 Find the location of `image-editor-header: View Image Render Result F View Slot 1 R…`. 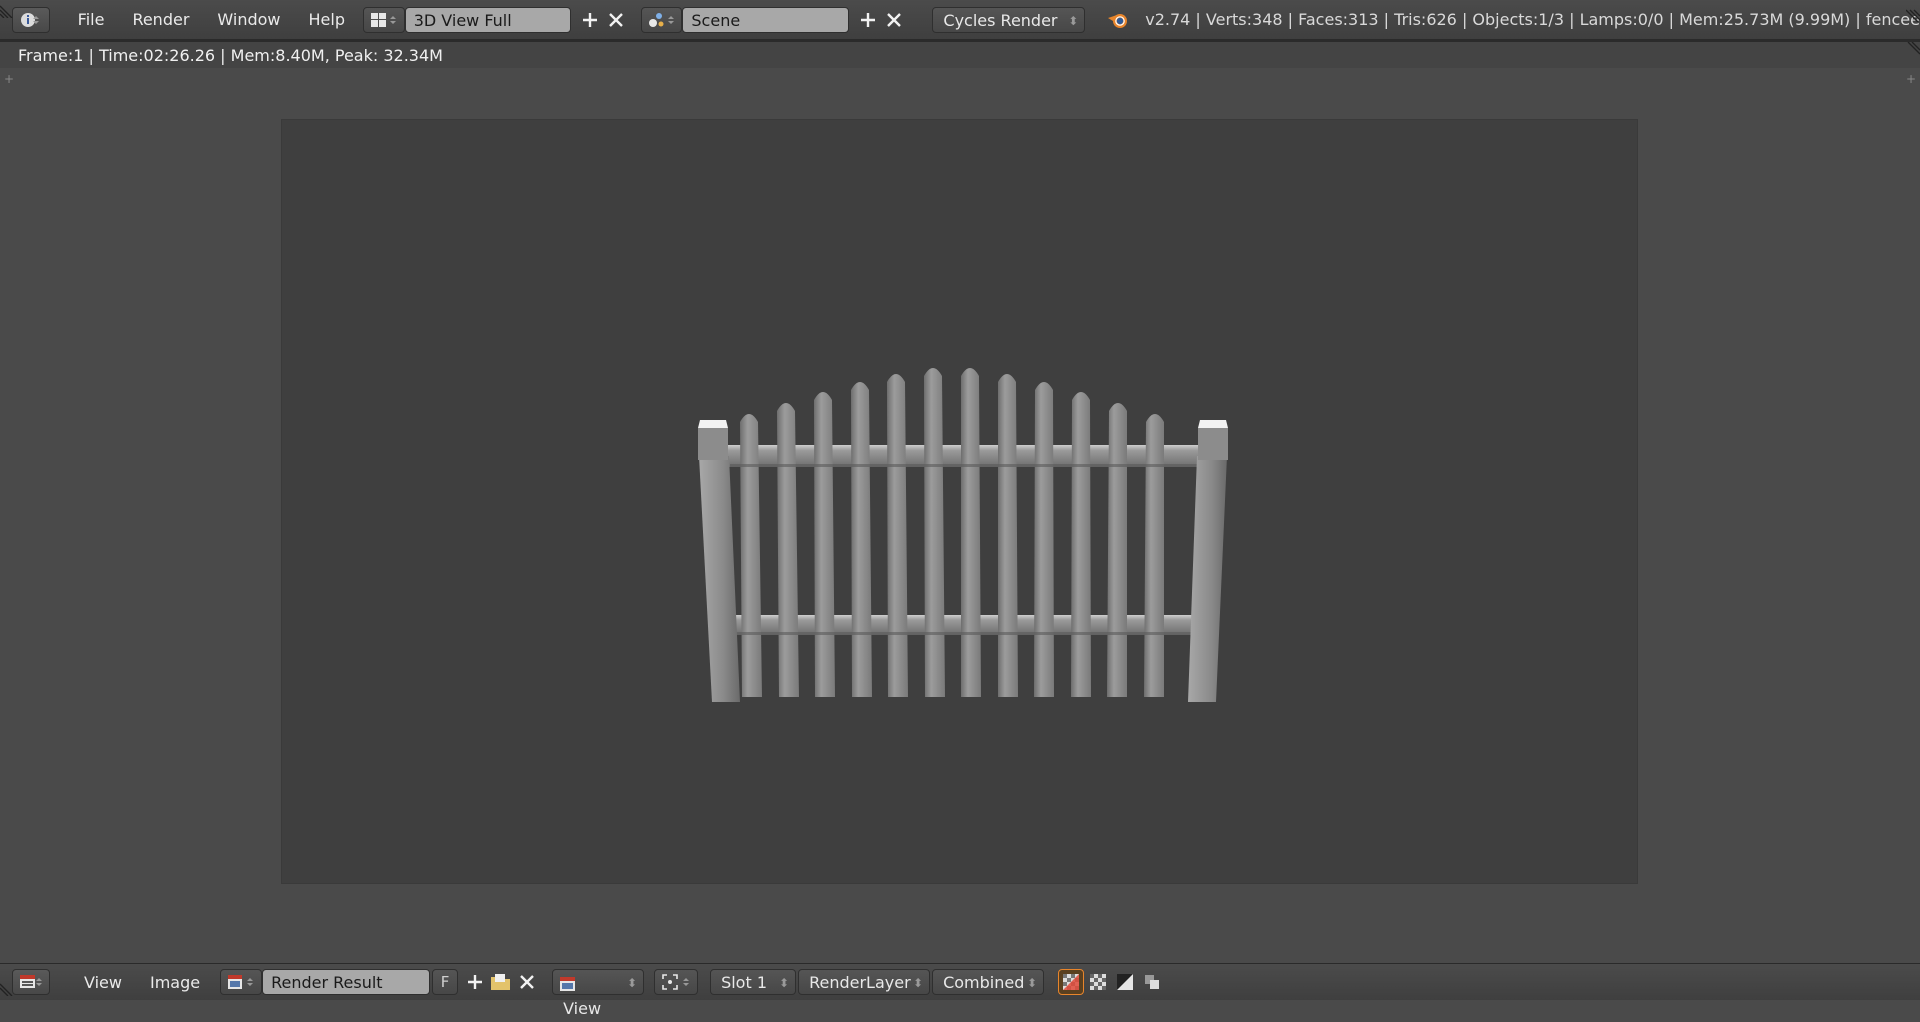

image-editor-header: View Image Render Result F View Slot 1 R… is located at coordinates (960, 990).